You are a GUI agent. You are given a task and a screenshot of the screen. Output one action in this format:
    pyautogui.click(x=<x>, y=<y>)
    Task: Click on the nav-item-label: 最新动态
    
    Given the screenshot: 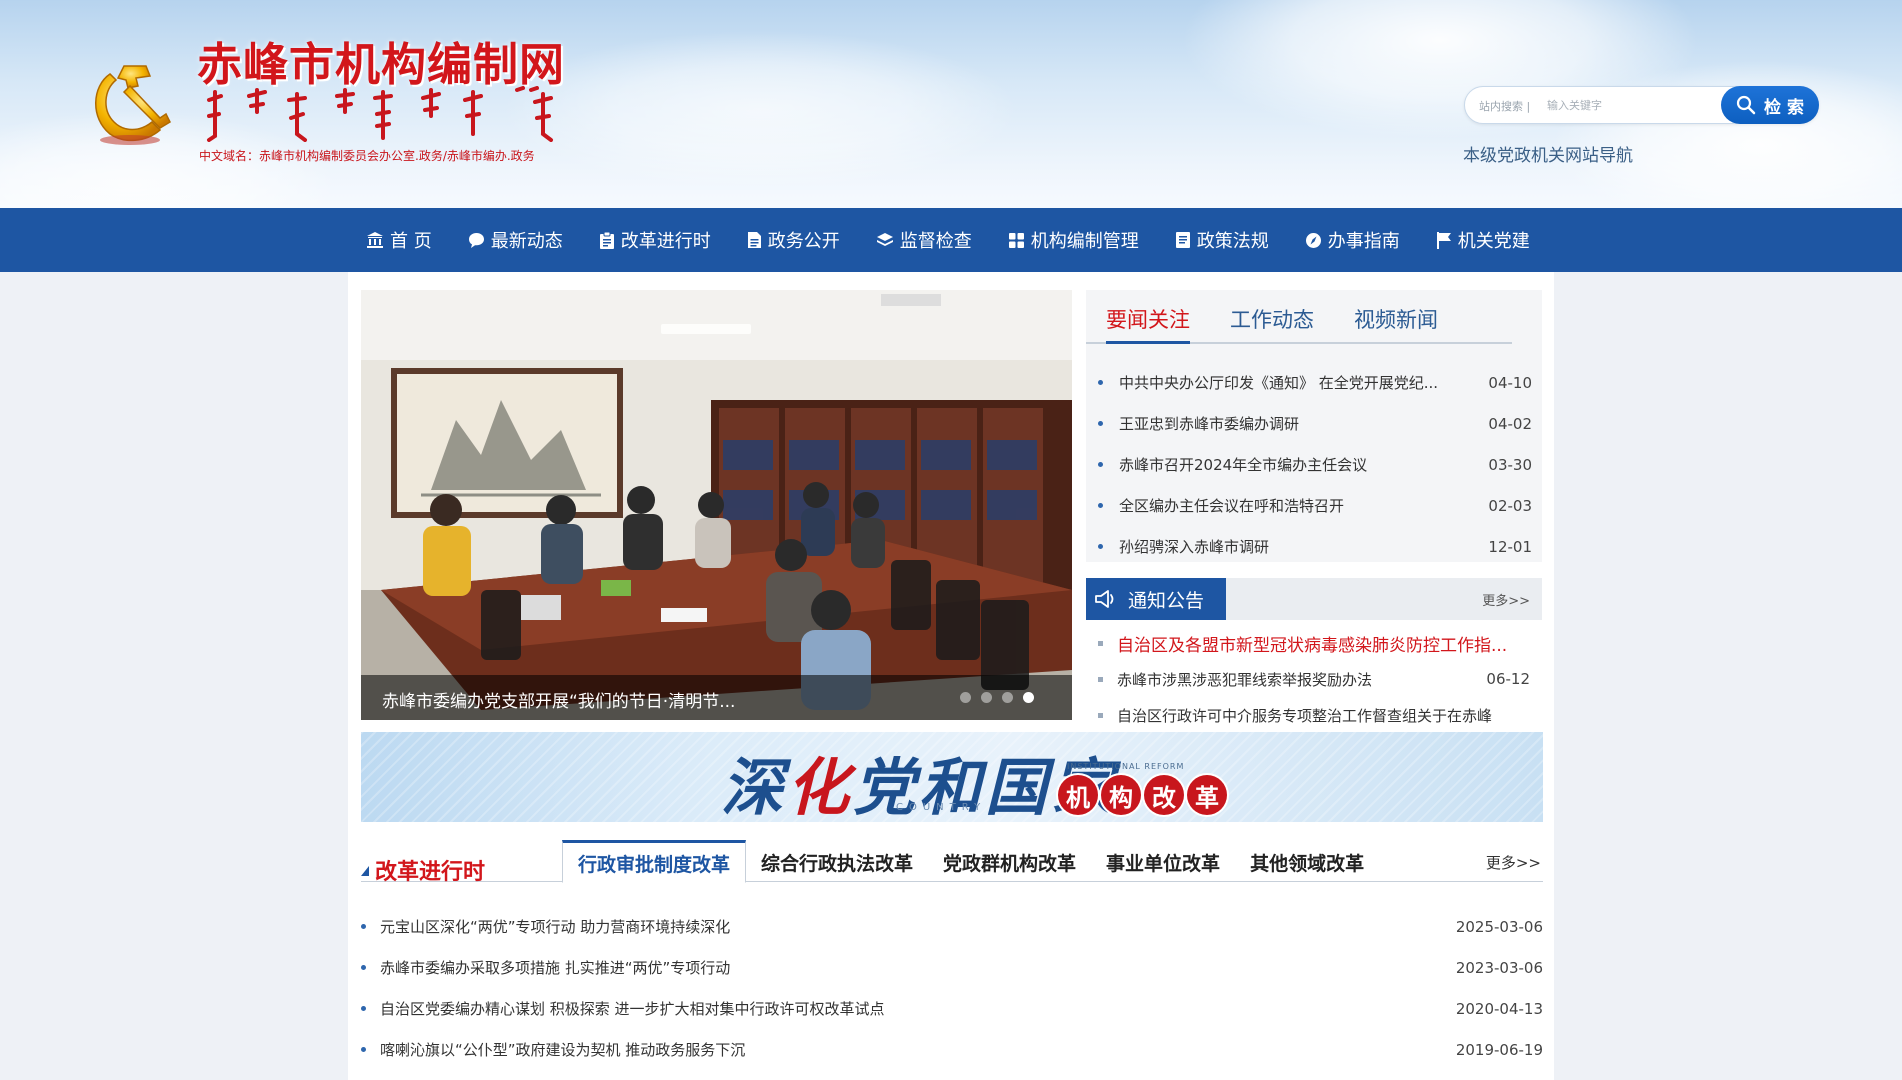 What is the action you would take?
    pyautogui.click(x=526, y=241)
    